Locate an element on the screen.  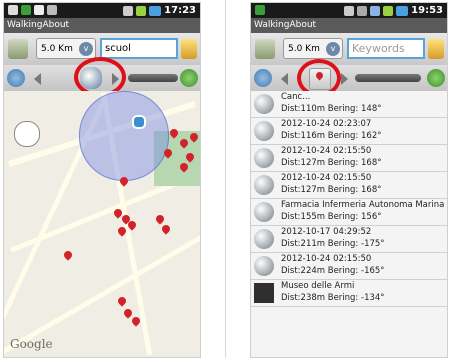
item-distance: Dist:238m Bering: -134° is located at coordinates (333, 298).